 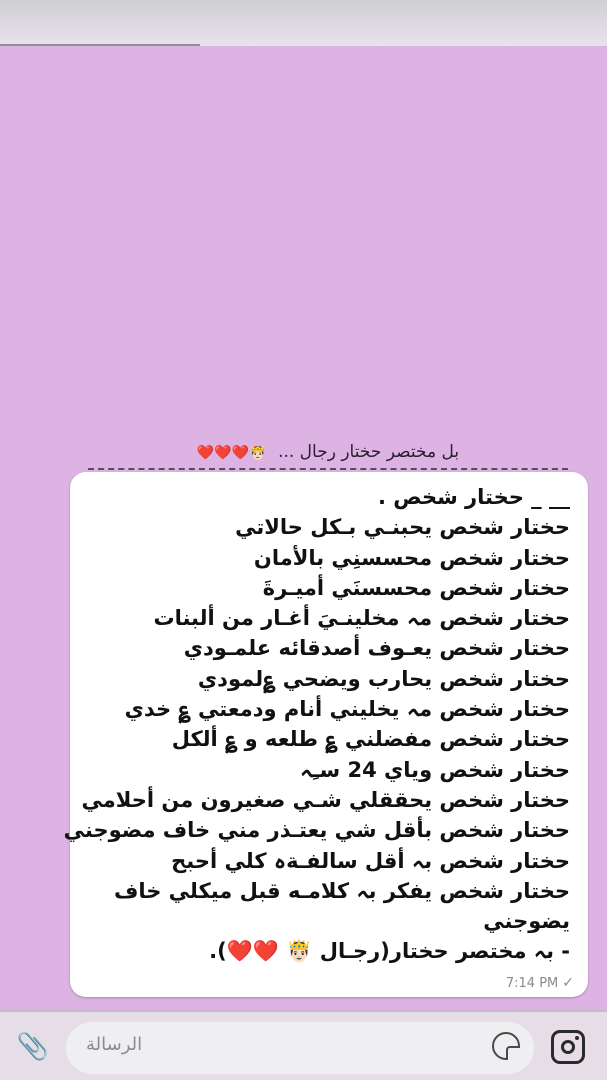 I want to click on camera-icon, so click(x=568, y=1047).